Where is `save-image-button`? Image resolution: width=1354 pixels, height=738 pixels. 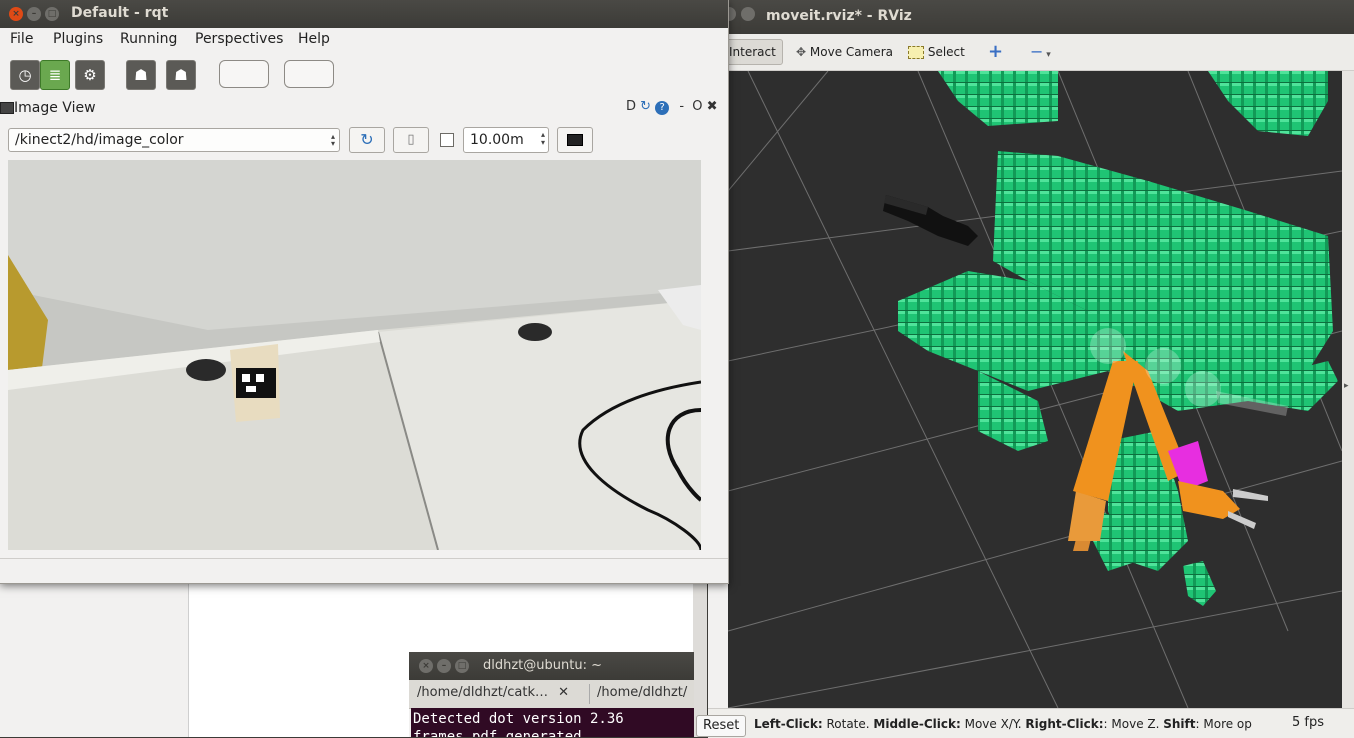 save-image-button is located at coordinates (575, 140).